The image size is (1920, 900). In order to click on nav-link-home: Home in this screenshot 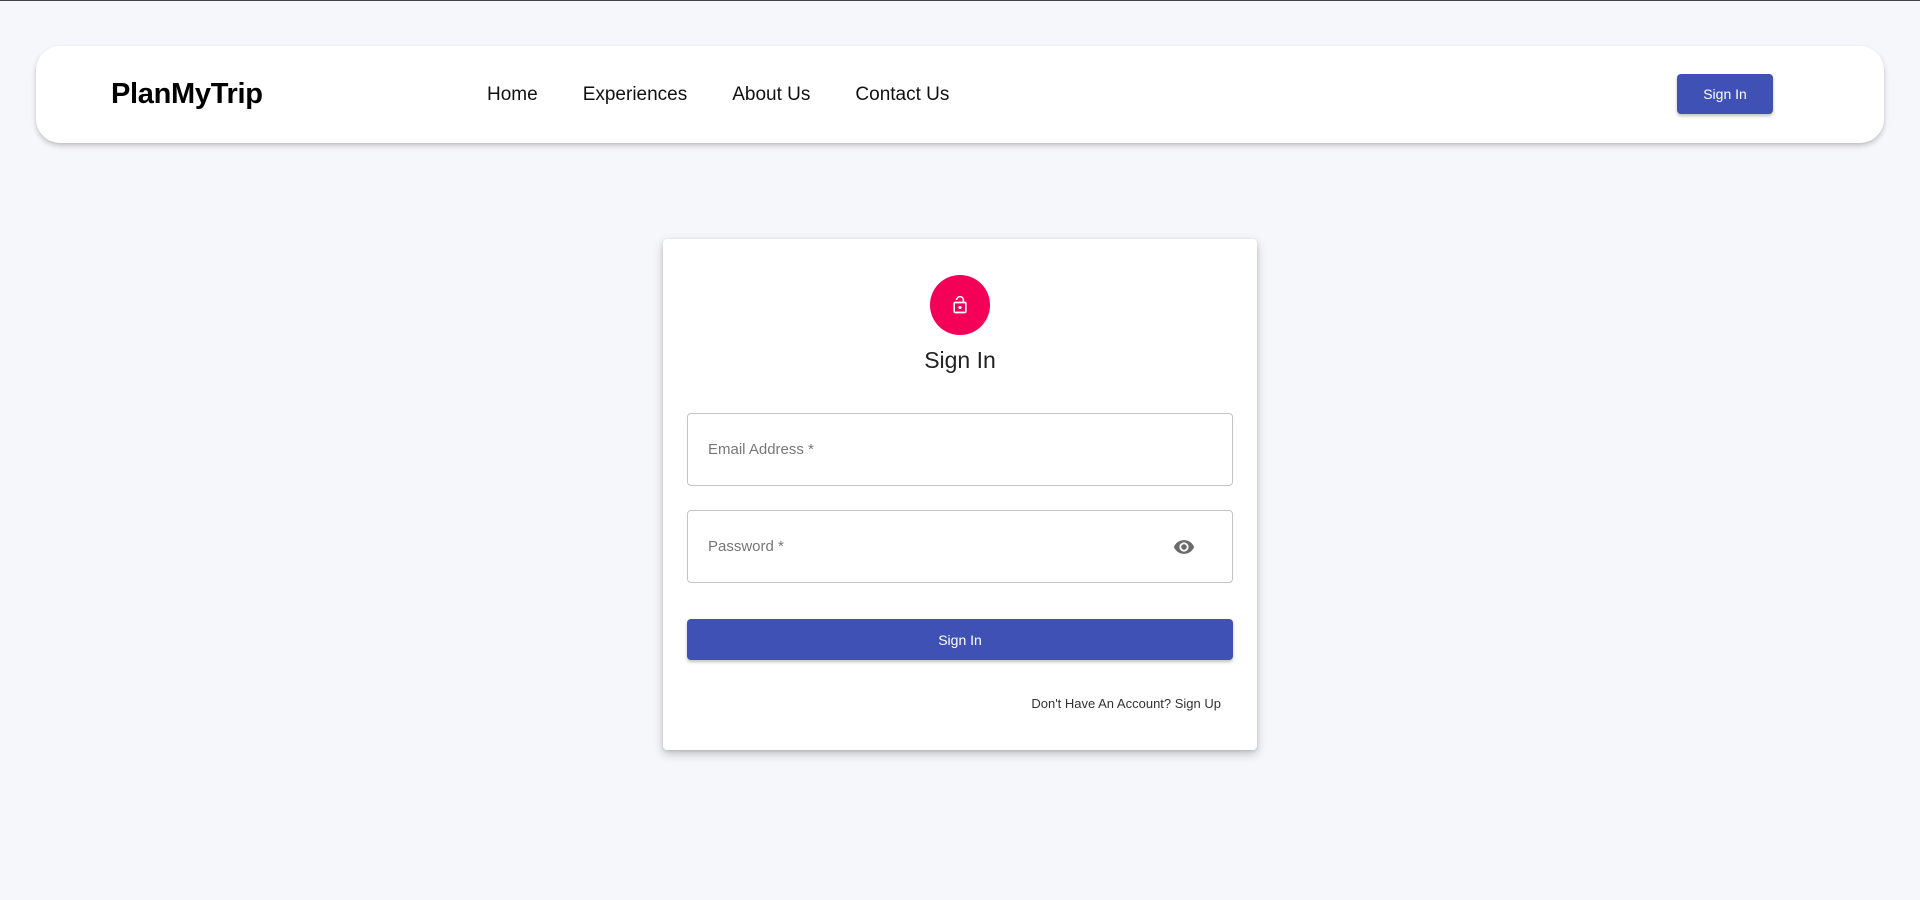, I will do `click(512, 95)`.